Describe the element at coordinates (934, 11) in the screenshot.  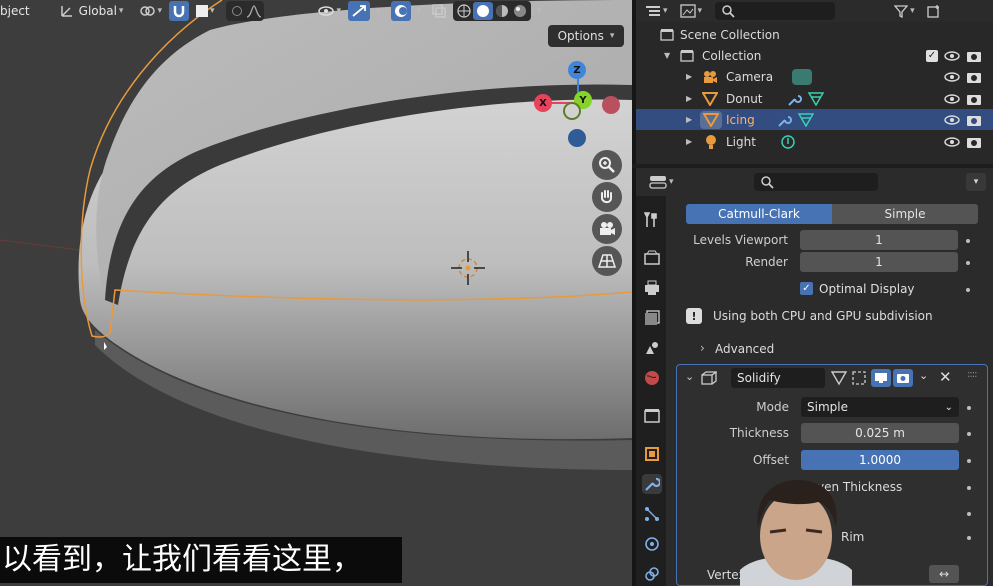
I see `new-collection-button` at that location.